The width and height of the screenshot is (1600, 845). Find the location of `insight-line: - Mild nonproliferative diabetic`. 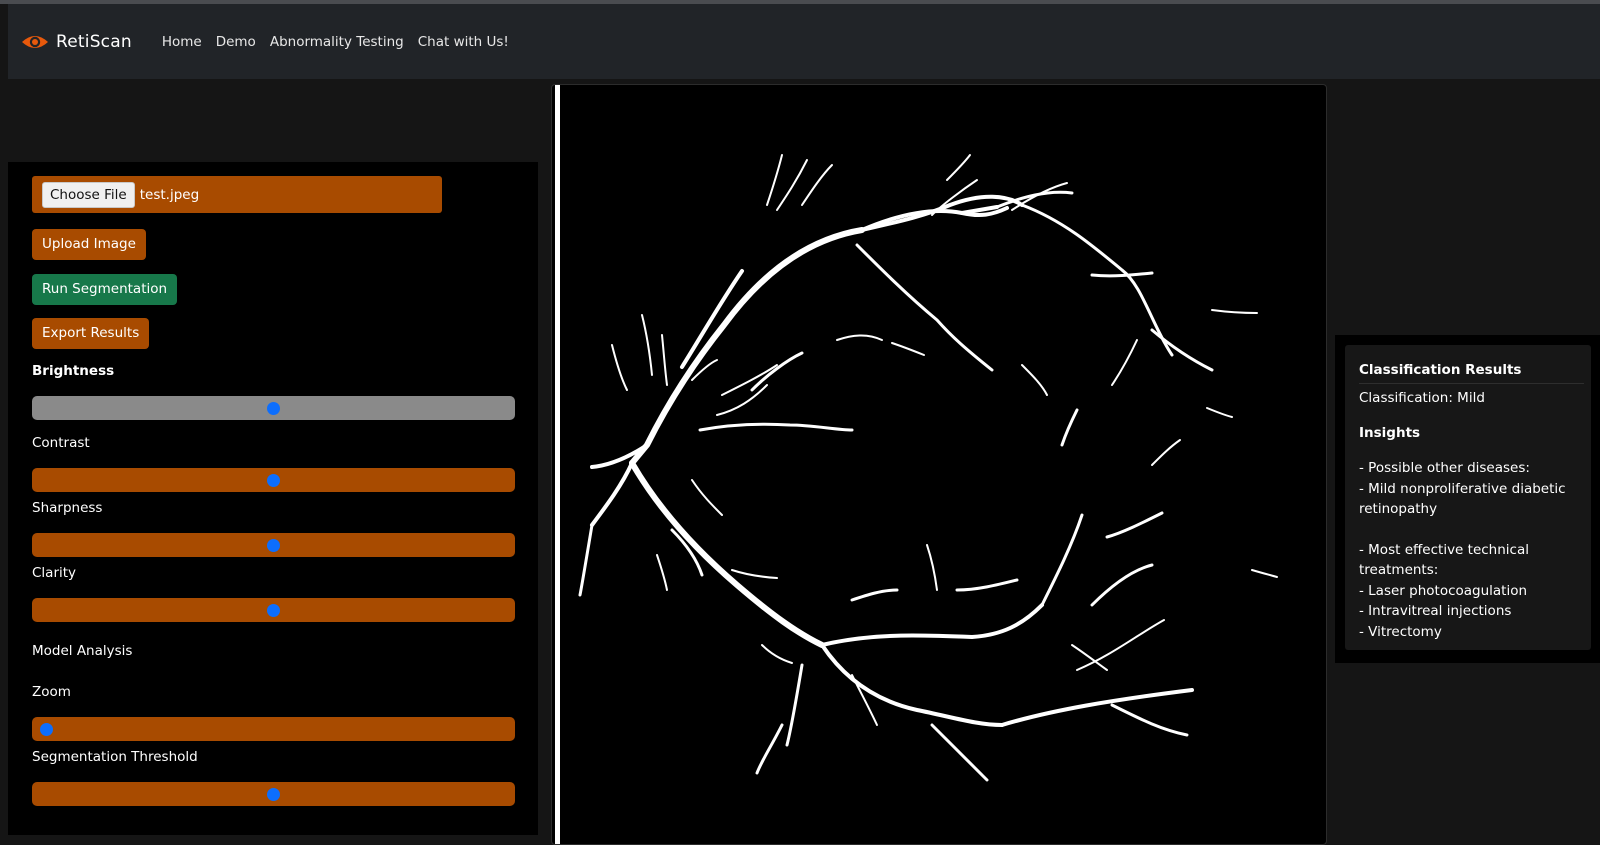

insight-line: - Mild nonproliferative diabetic is located at coordinates (1462, 489).